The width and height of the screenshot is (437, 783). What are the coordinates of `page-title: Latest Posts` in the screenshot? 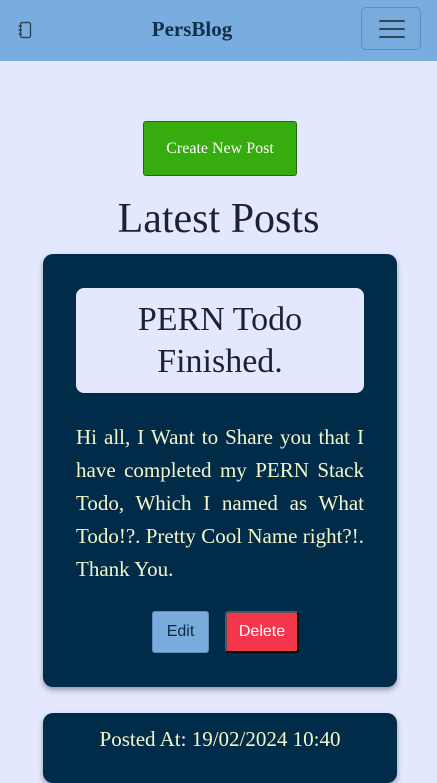 It's located at (218, 219).